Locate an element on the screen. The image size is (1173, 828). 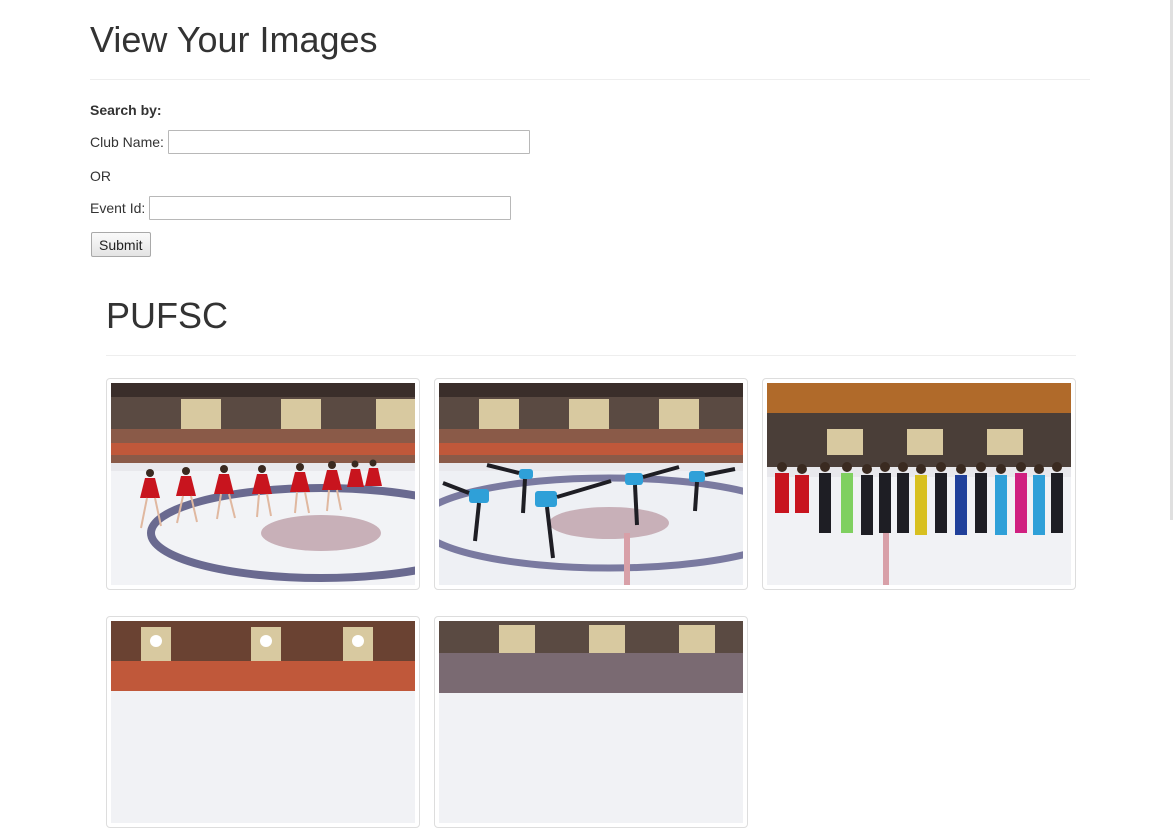
or-separator: OR is located at coordinates (100, 176).